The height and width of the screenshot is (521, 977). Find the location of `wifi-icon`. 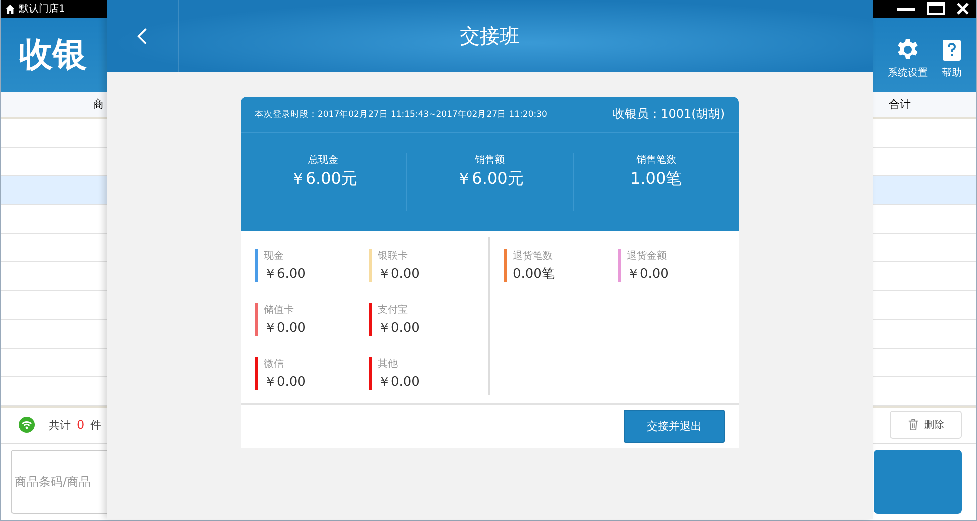

wifi-icon is located at coordinates (27, 425).